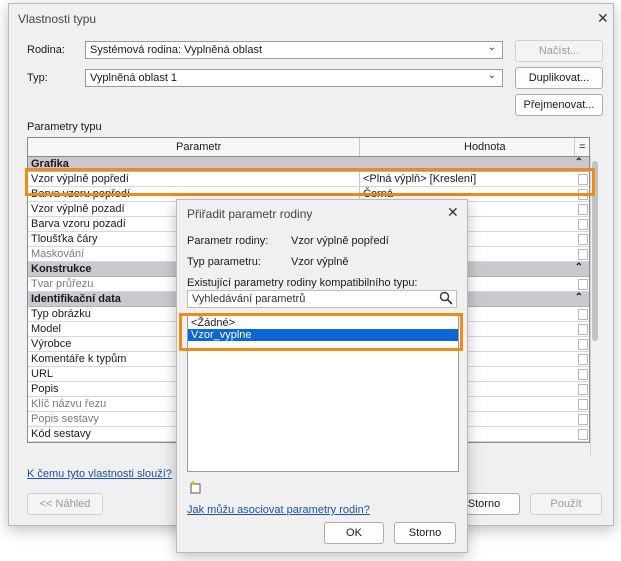  I want to click on col-parameter-header: Parametr, so click(199, 147).